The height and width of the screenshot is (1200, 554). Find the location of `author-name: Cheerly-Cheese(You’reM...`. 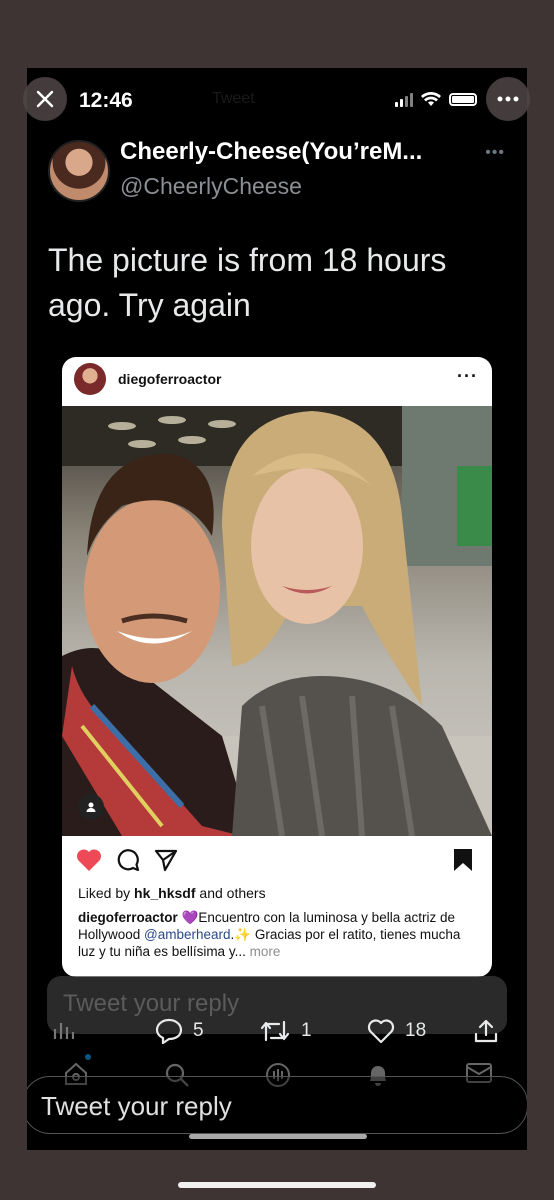

author-name: Cheerly-Cheese(You’reM... is located at coordinates (271, 152).